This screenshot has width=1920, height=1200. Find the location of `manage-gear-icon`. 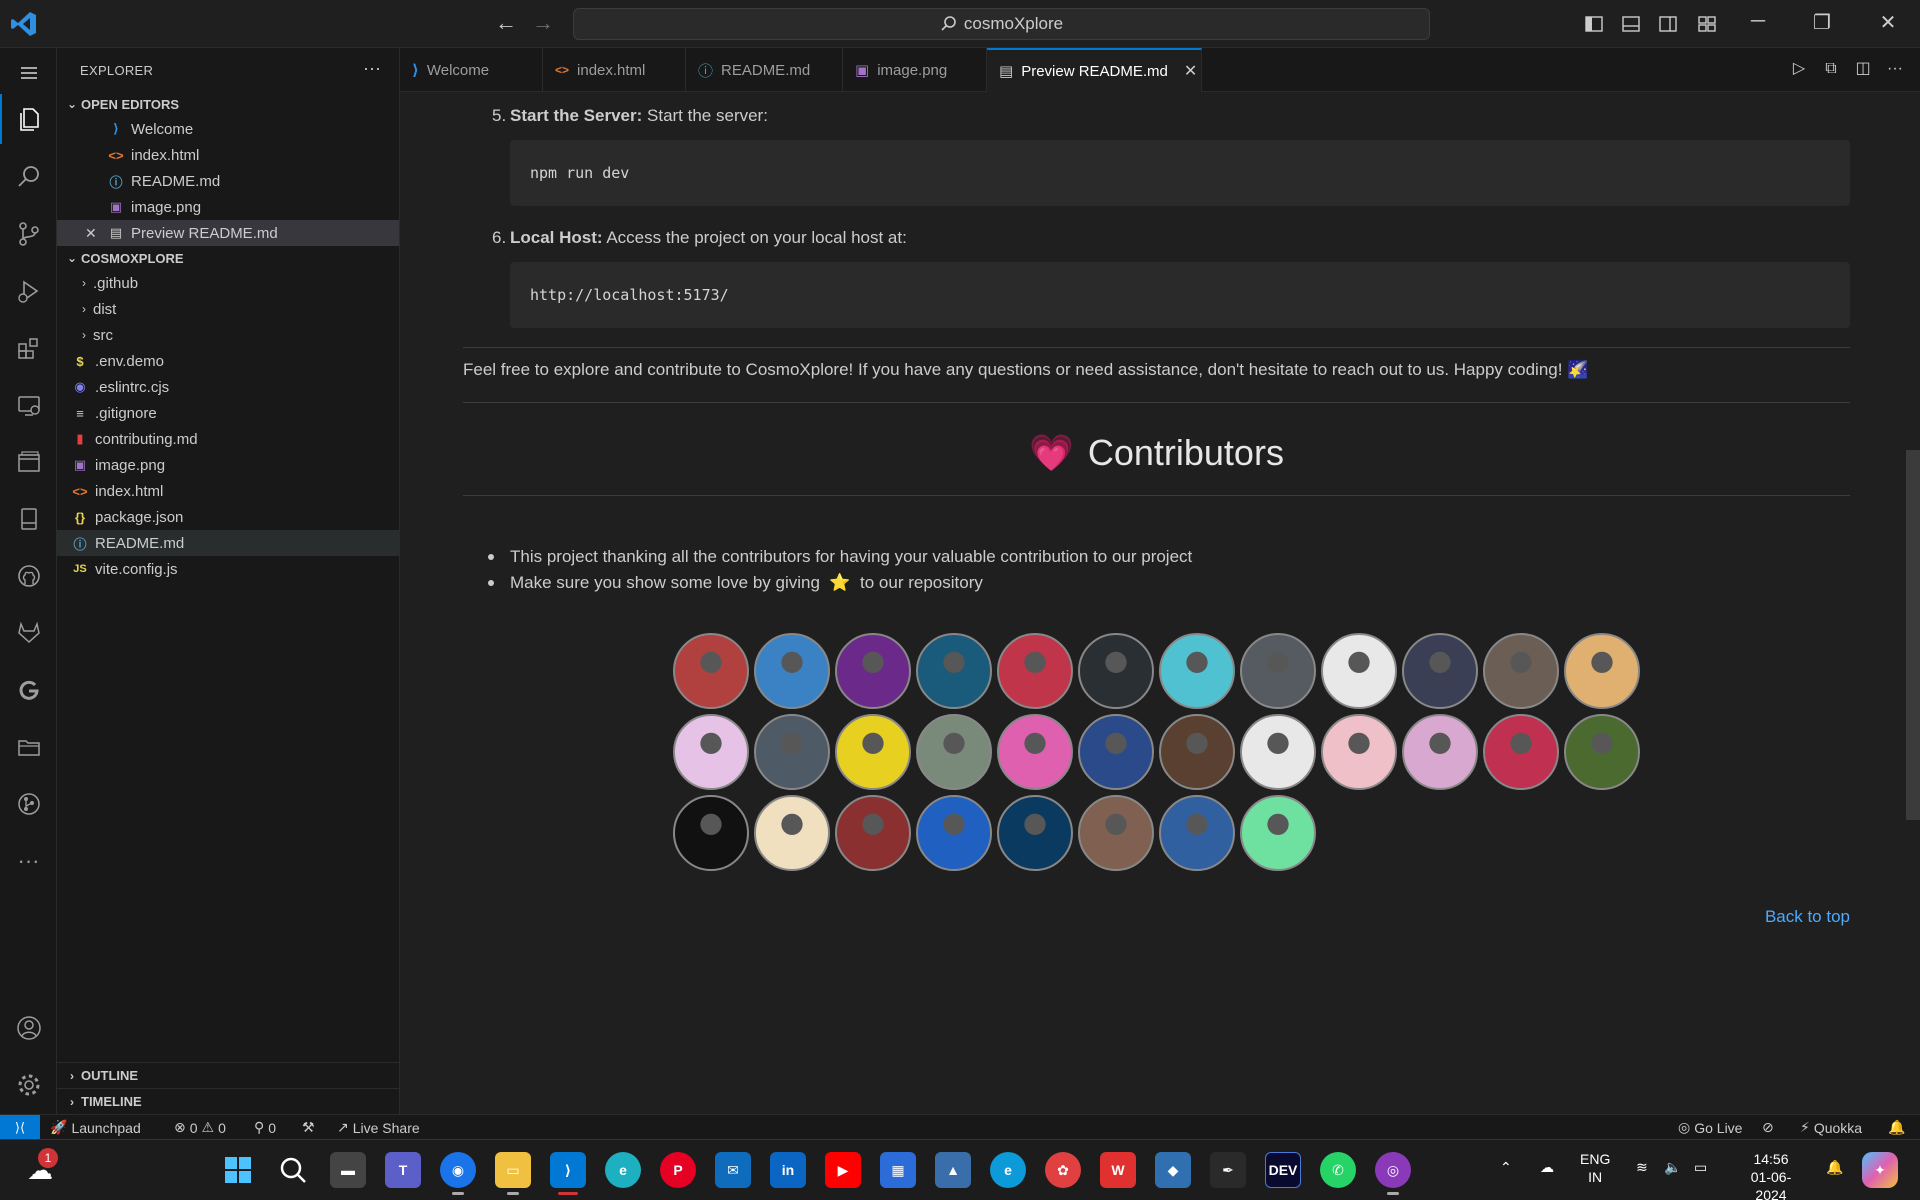

manage-gear-icon is located at coordinates (28, 1085).